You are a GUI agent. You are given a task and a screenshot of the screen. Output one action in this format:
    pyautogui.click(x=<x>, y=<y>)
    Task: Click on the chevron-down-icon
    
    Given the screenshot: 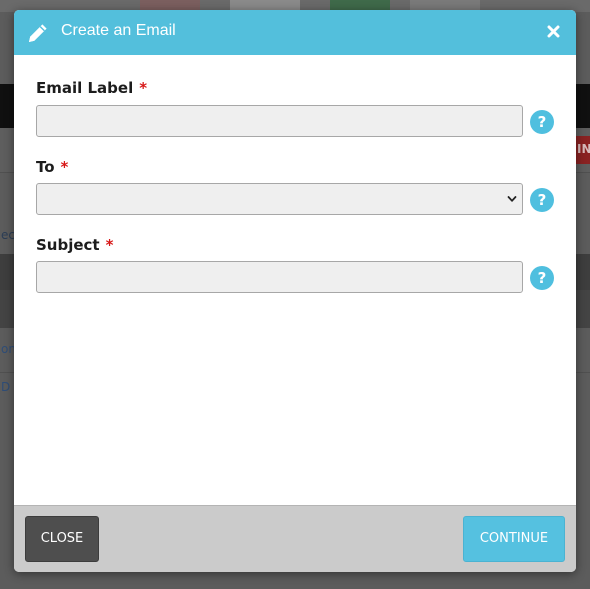 What is the action you would take?
    pyautogui.click(x=512, y=199)
    